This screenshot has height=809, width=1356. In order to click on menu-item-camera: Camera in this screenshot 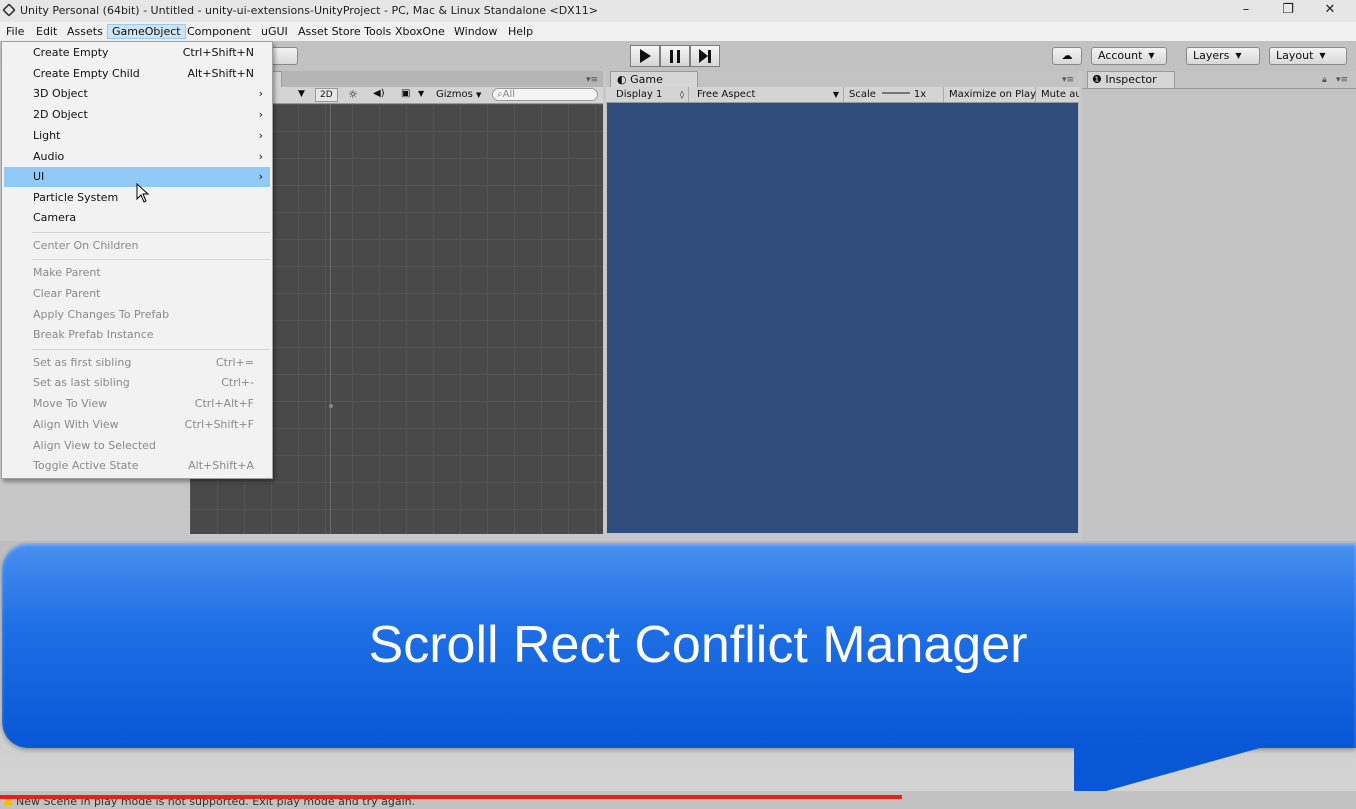, I will do `click(137, 218)`.